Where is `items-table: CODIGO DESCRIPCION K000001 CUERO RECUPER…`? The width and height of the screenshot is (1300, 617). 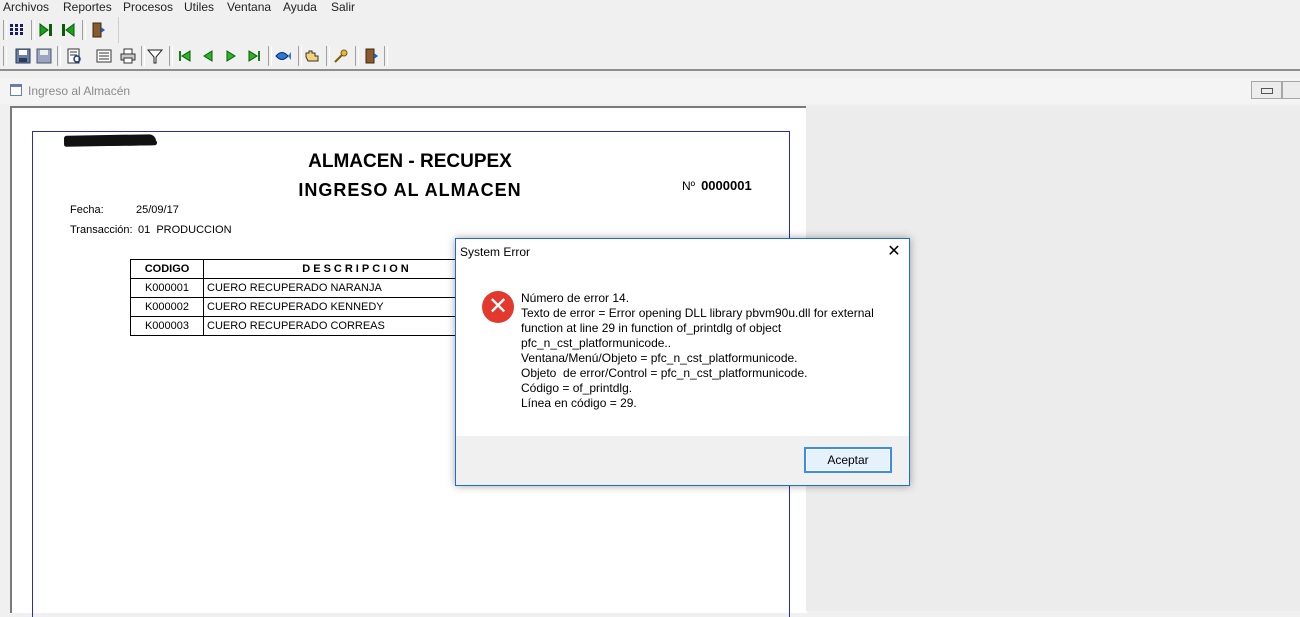
items-table: CODIGO DESCRIPCION K000001 CUERO RECUPER… is located at coordinates (320, 297).